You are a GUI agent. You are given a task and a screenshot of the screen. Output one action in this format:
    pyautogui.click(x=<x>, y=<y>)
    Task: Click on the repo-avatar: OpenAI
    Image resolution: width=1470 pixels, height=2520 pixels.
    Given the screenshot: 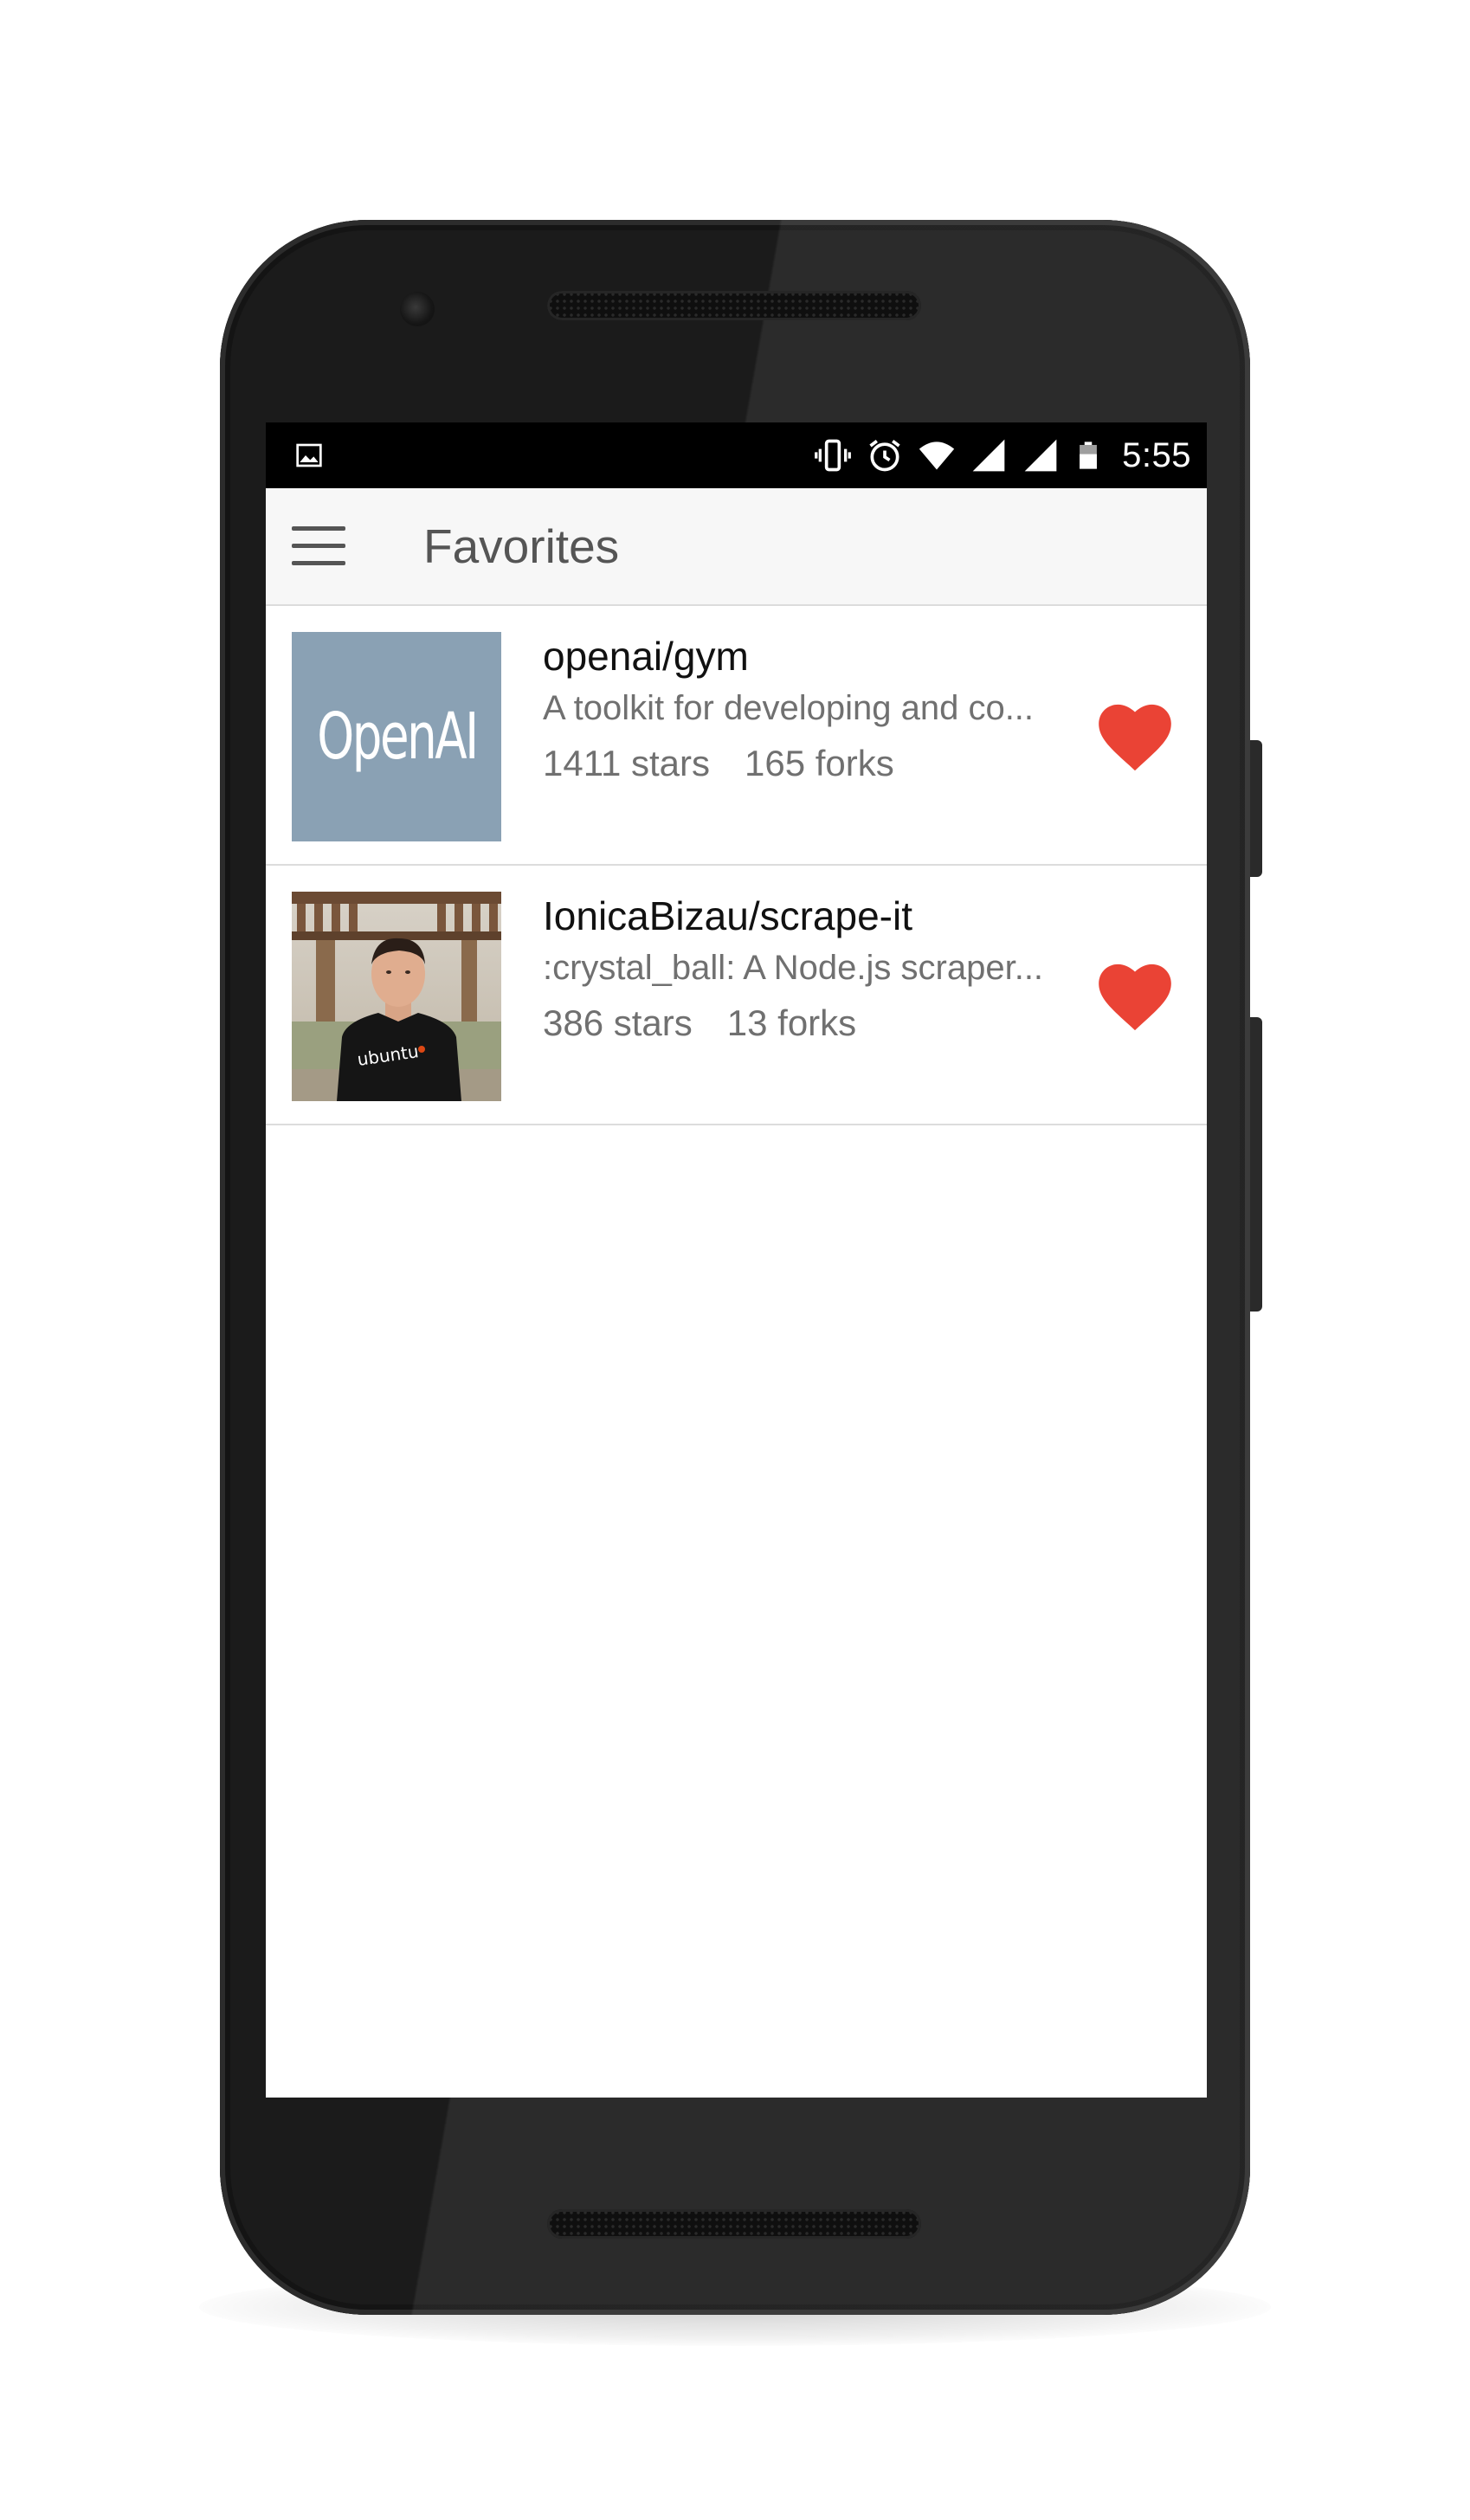 What is the action you would take?
    pyautogui.click(x=397, y=736)
    